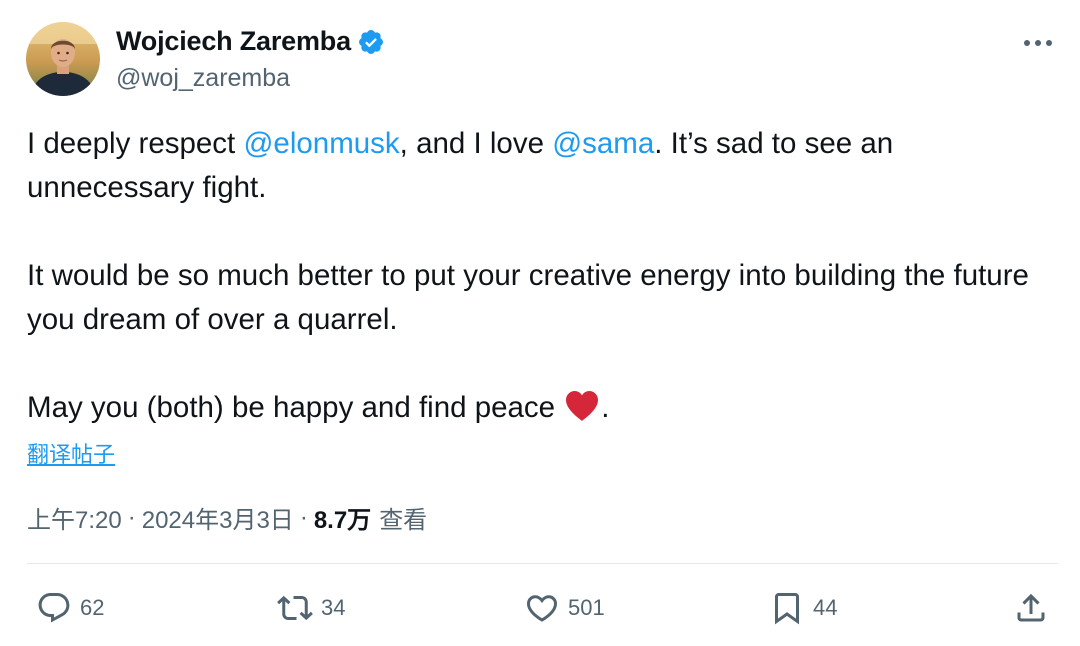 The image size is (1080, 646). I want to click on tweet-time: 上午7:20, so click(74, 517).